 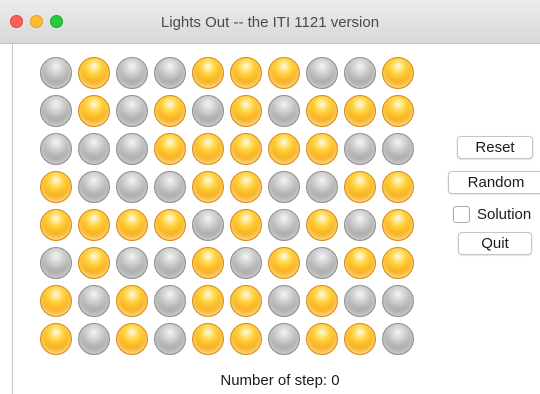 What do you see at coordinates (170, 225) in the screenshot?
I see `light-r4-c3` at bounding box center [170, 225].